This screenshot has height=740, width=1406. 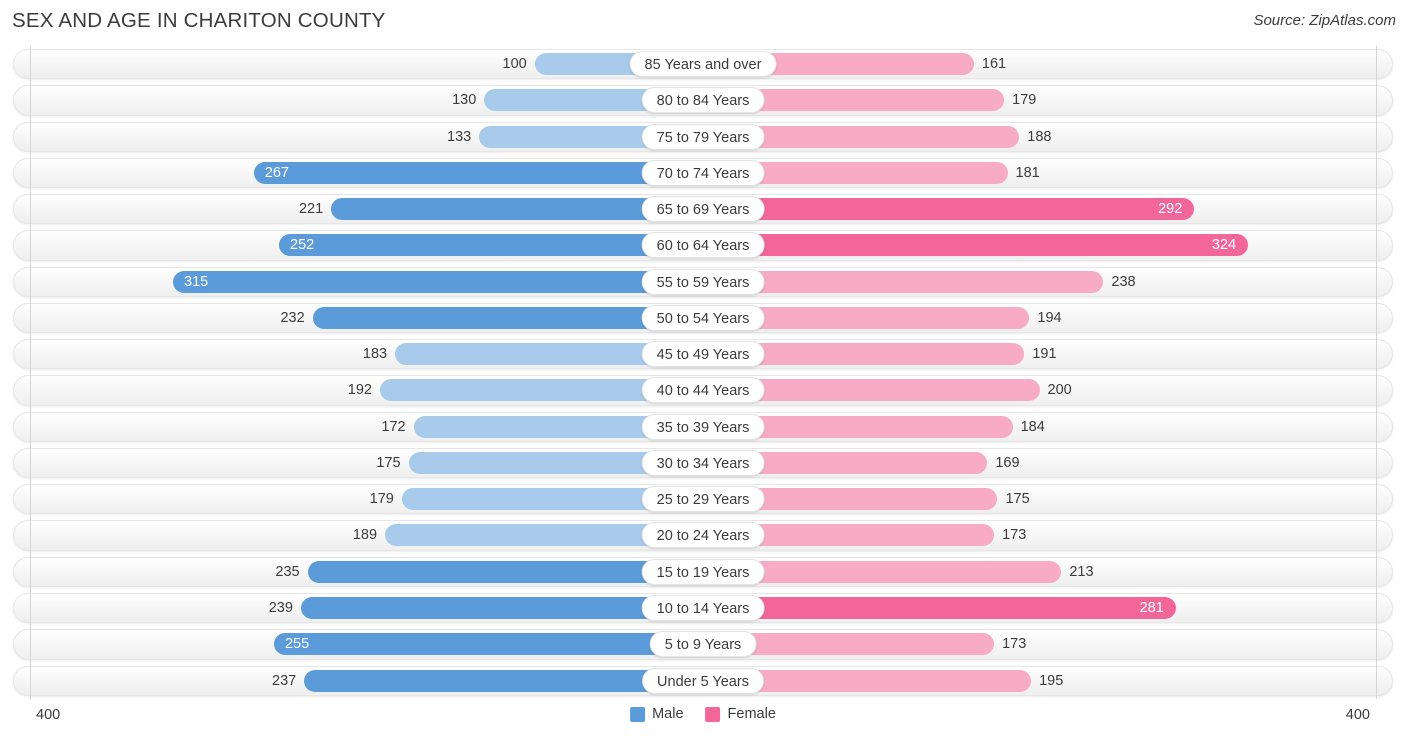 I want to click on age-group-label: 20 to 24 Years, so click(x=703, y=535).